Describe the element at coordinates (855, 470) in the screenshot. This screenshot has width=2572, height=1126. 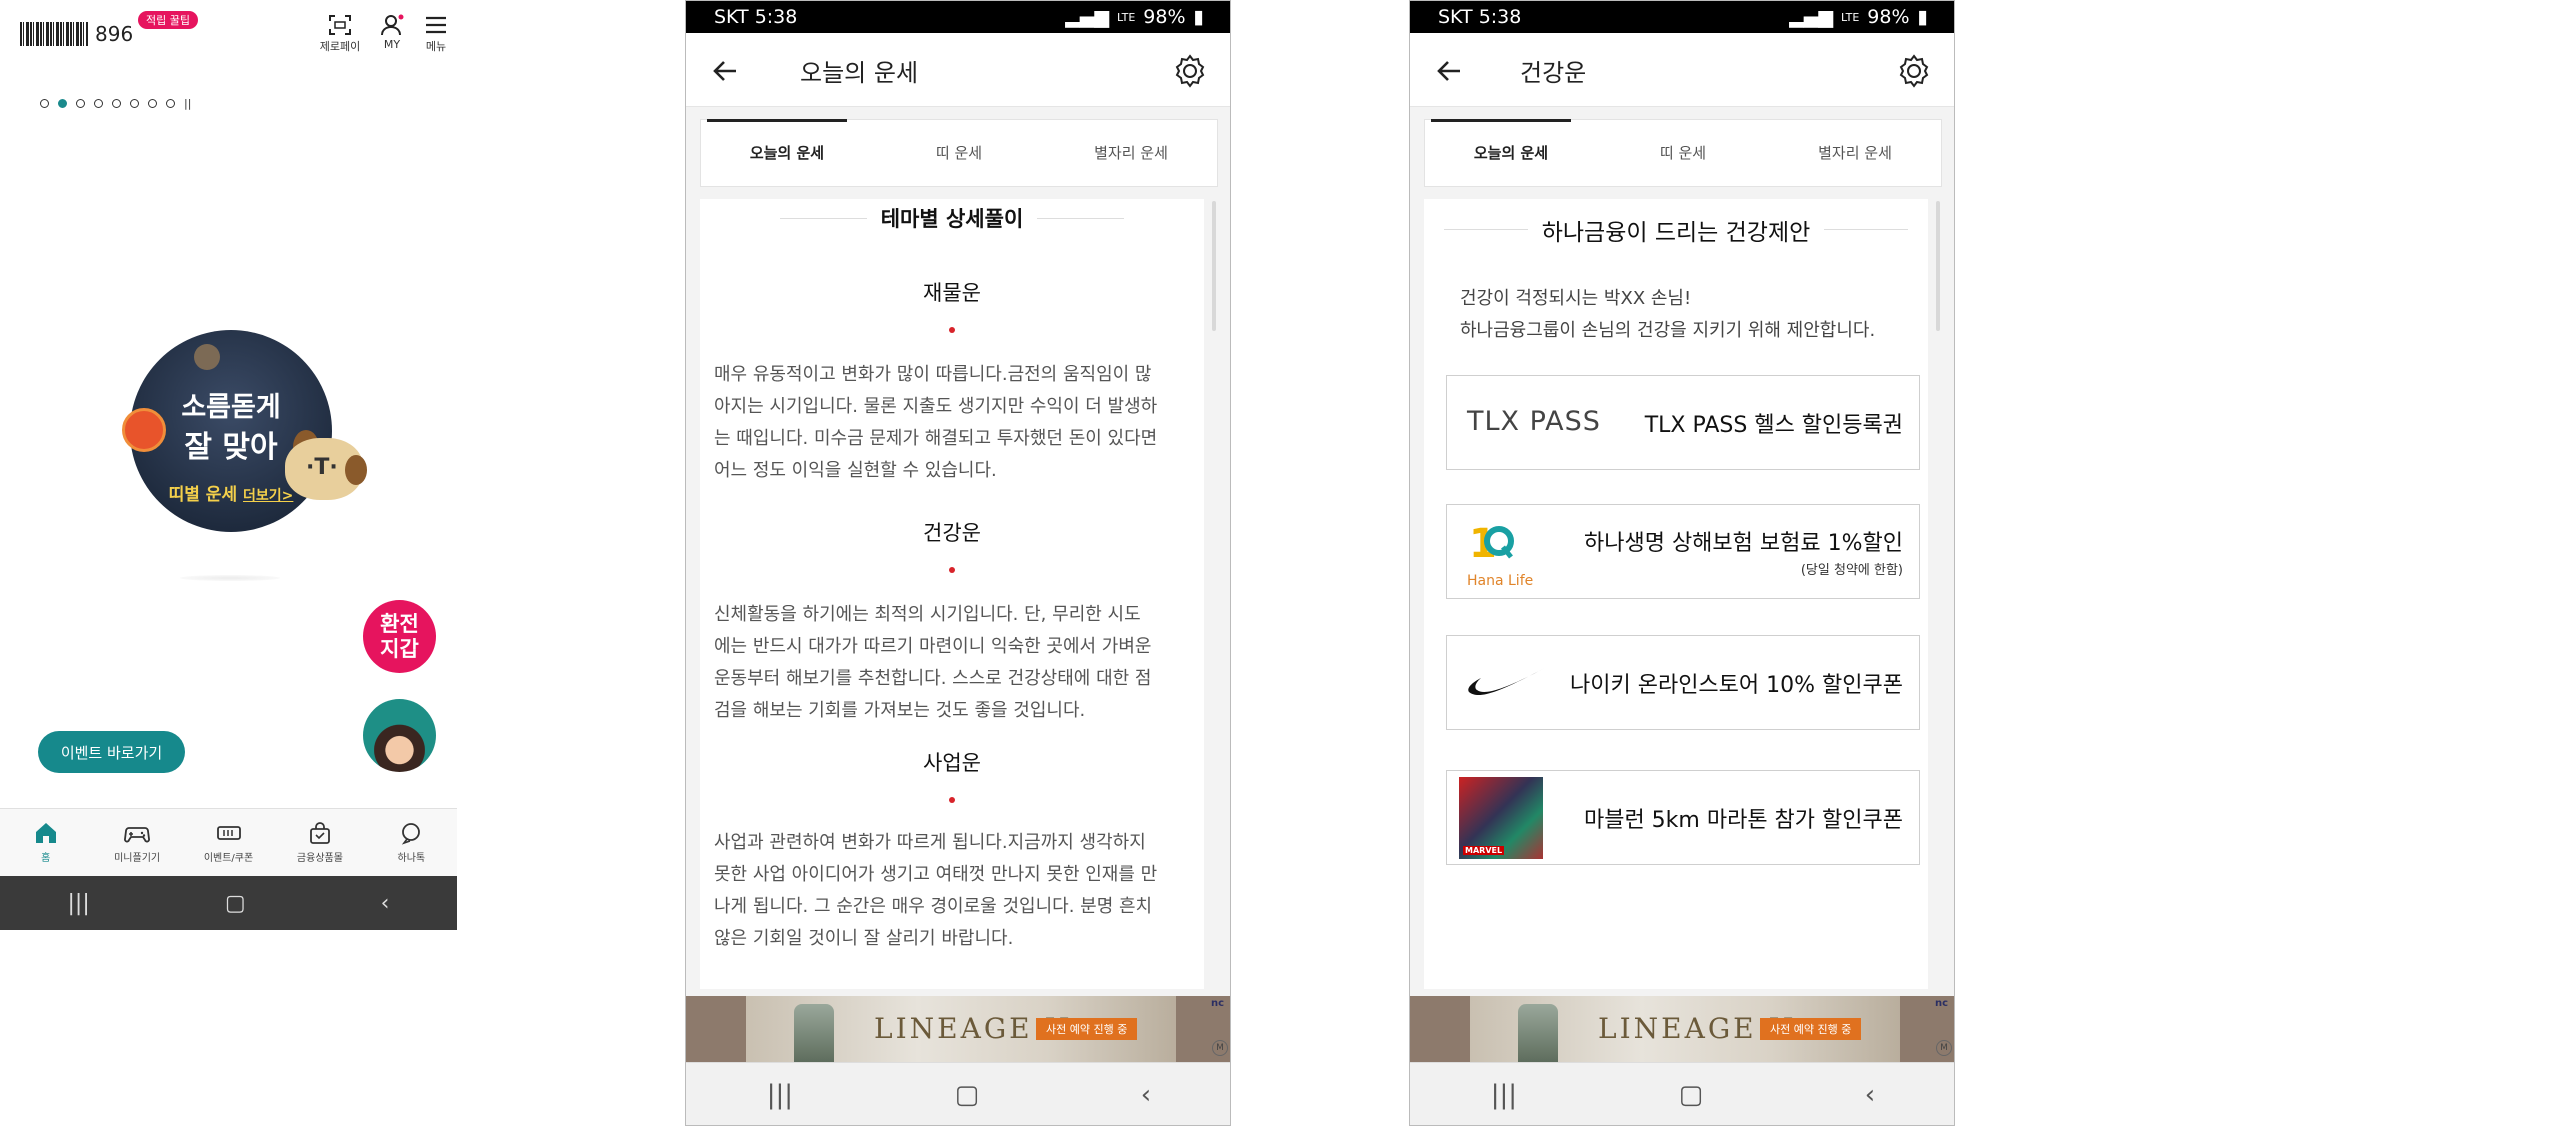
I see `text-line: 어느 정도 이익을 실현할 수 있습니다.` at that location.